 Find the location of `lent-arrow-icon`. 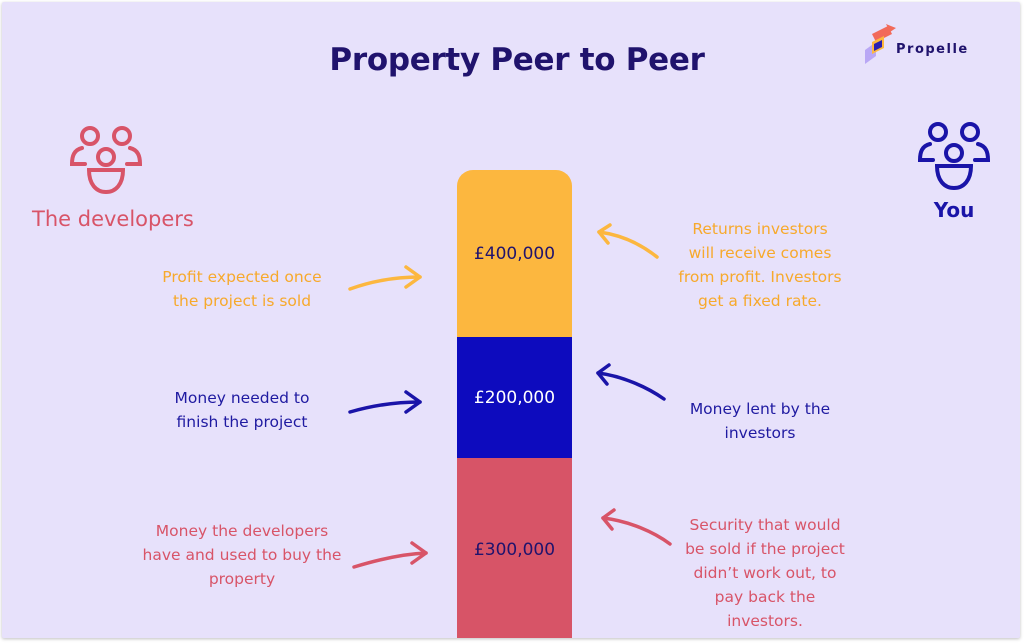

lent-arrow-icon is located at coordinates (631, 382).